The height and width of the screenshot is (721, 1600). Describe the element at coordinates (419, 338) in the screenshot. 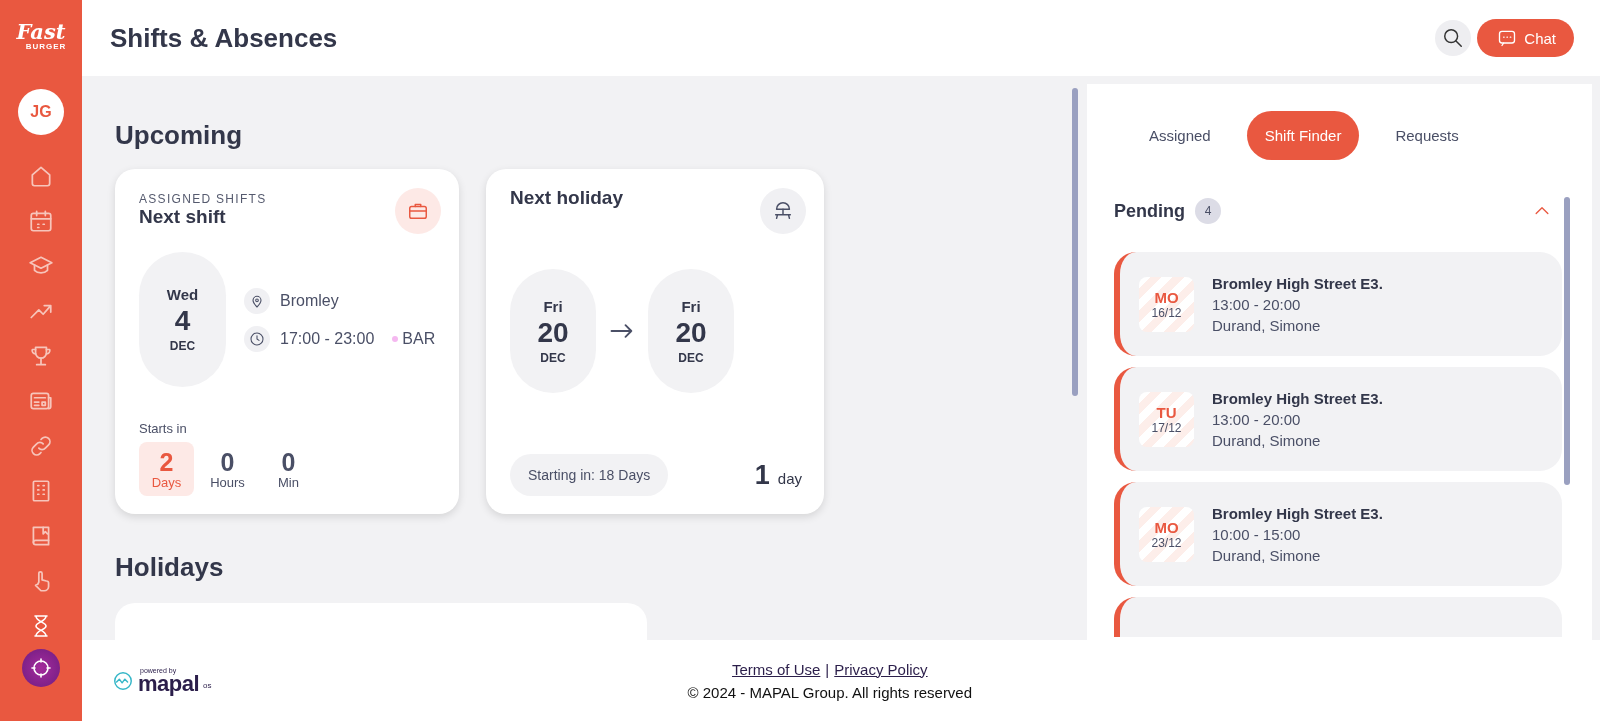

I see `shift-tag: BAR` at that location.